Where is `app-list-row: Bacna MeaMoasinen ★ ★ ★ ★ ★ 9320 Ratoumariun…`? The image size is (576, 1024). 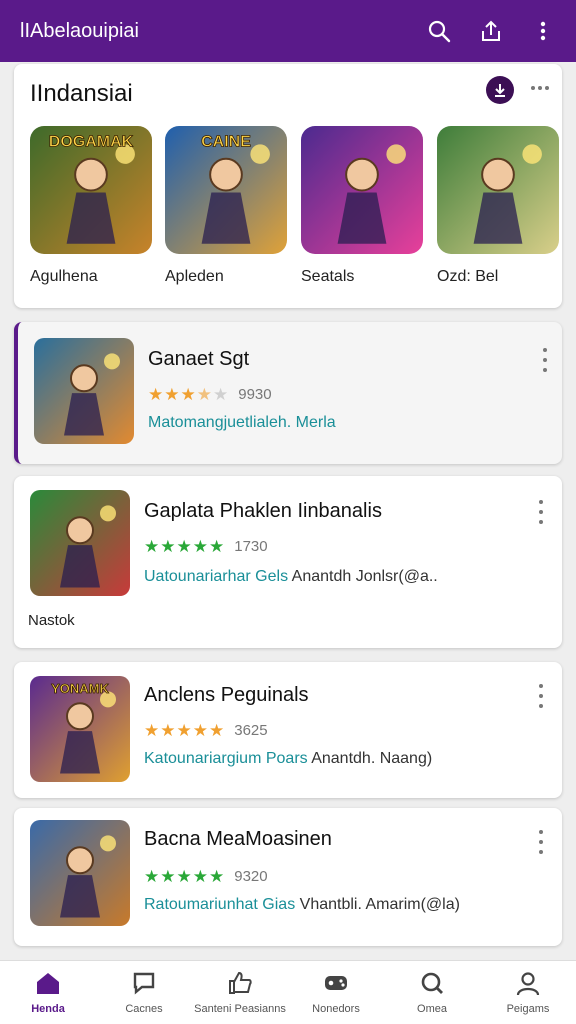
app-list-row: Bacna MeaMoasinen ★ ★ ★ ★ ★ 9320 Ratoumariun… is located at coordinates (288, 877).